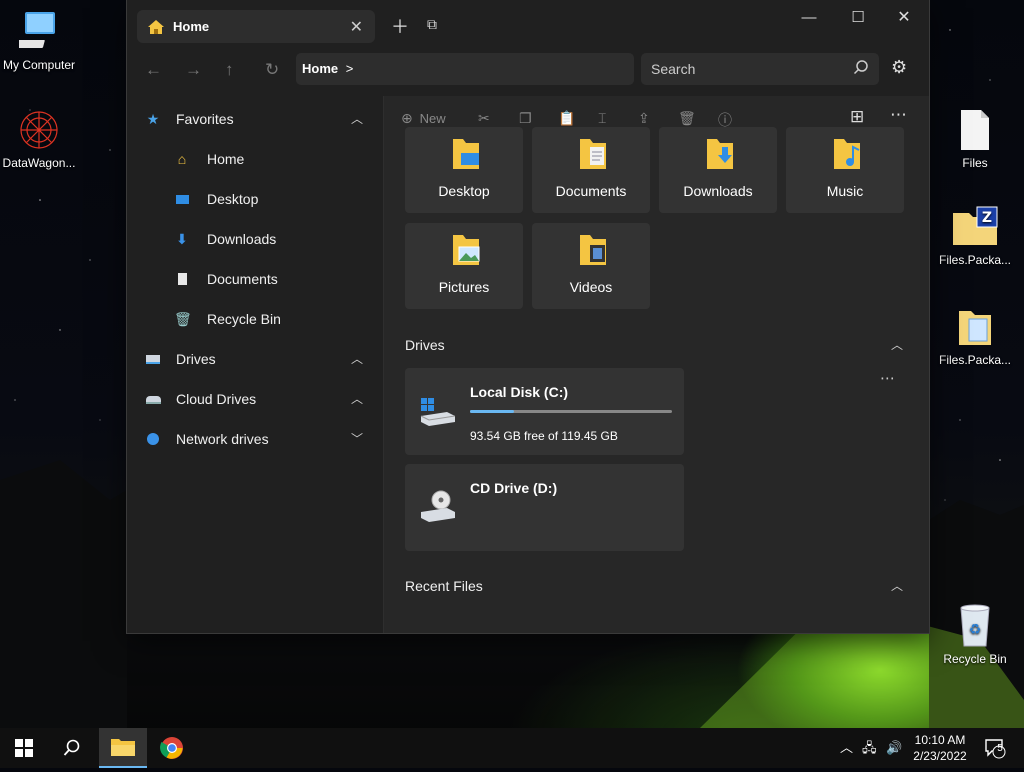 The width and height of the screenshot is (1024, 772). Describe the element at coordinates (975, 225) in the screenshot. I see `package-icon: Z` at that location.